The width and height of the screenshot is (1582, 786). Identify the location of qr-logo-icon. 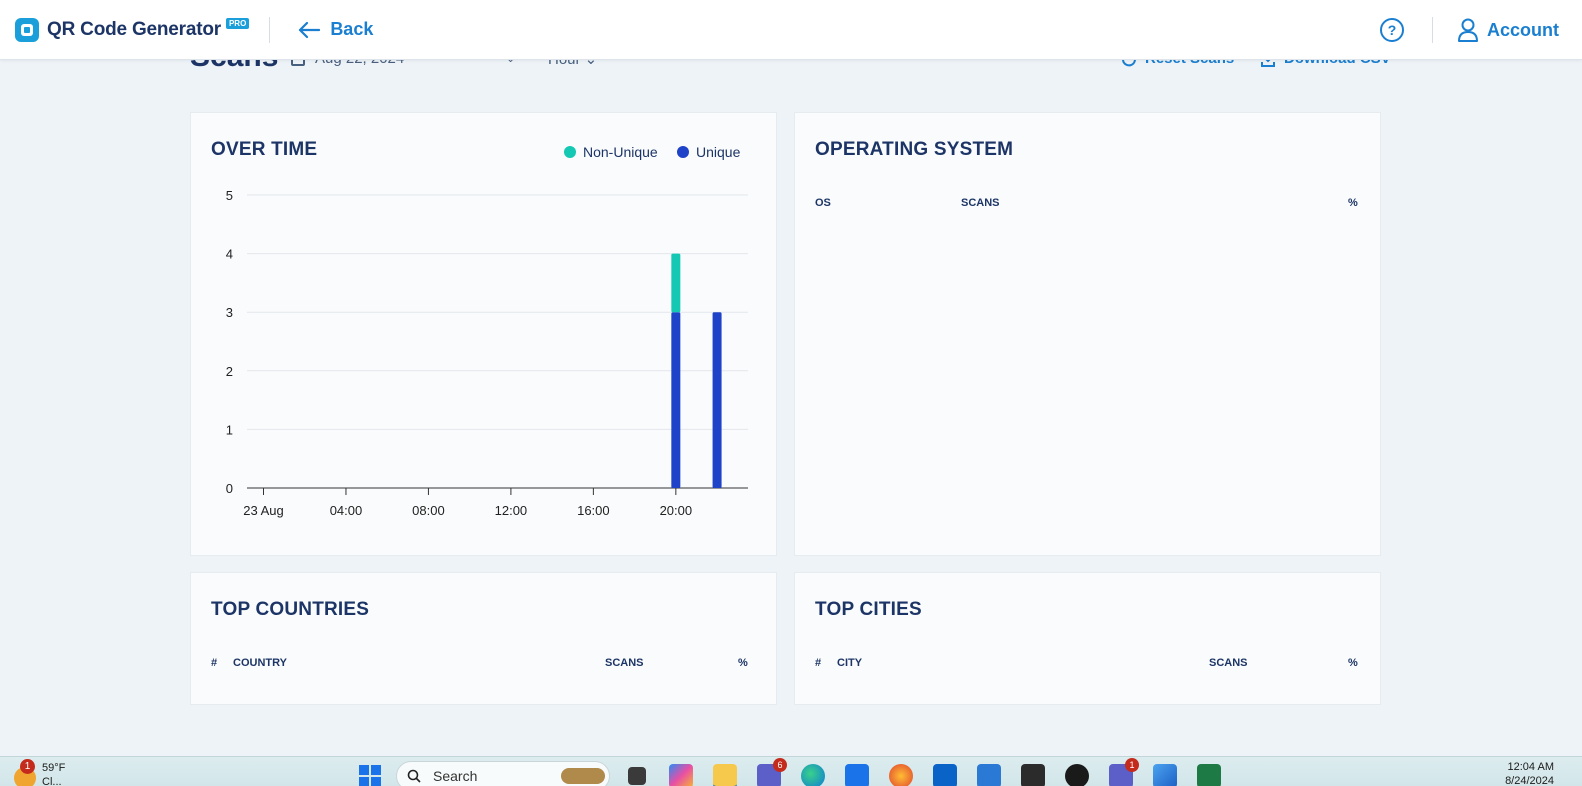
(27, 29).